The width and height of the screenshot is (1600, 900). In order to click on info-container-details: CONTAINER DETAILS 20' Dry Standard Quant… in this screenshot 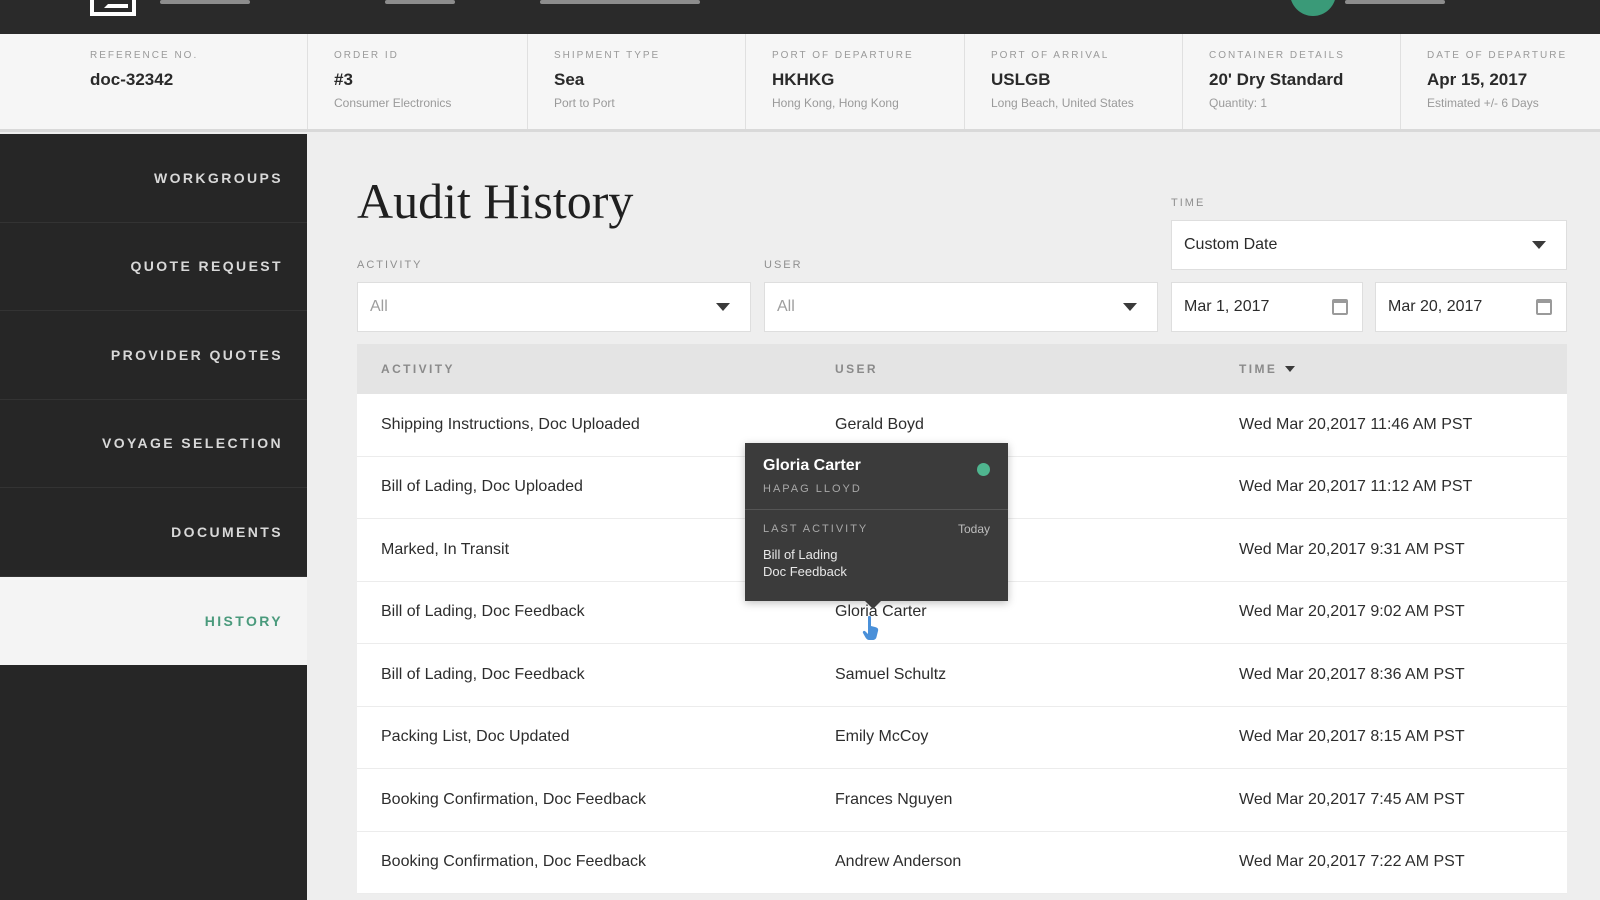, I will do `click(1291, 81)`.